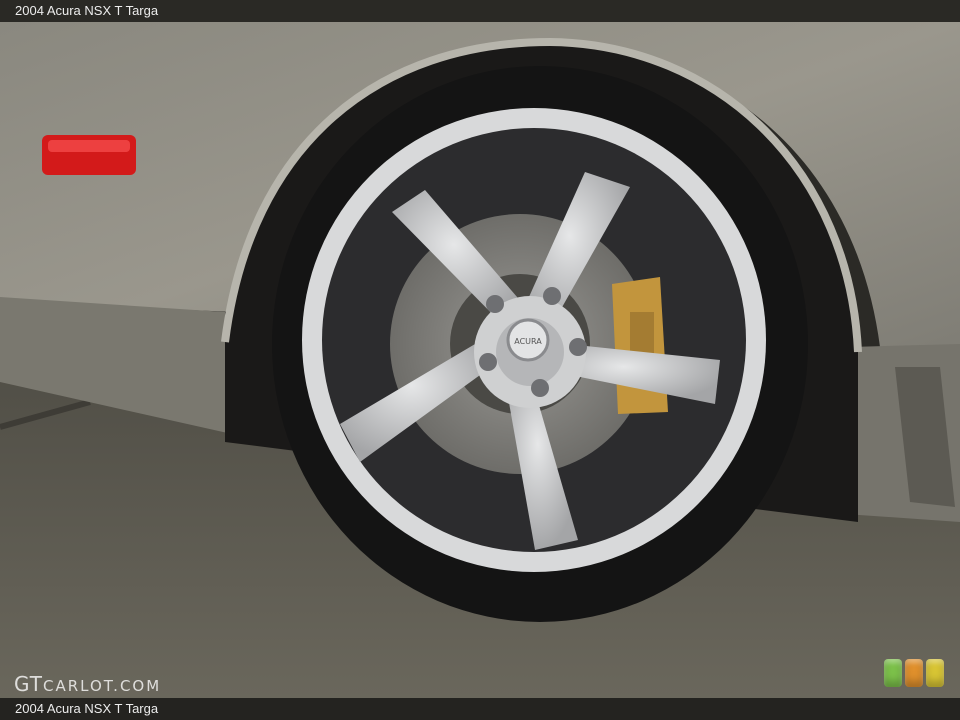 This screenshot has width=960, height=720. What do you see at coordinates (87, 708) in the screenshot?
I see `photo-caption: 2004 Acura NSX T Targa` at bounding box center [87, 708].